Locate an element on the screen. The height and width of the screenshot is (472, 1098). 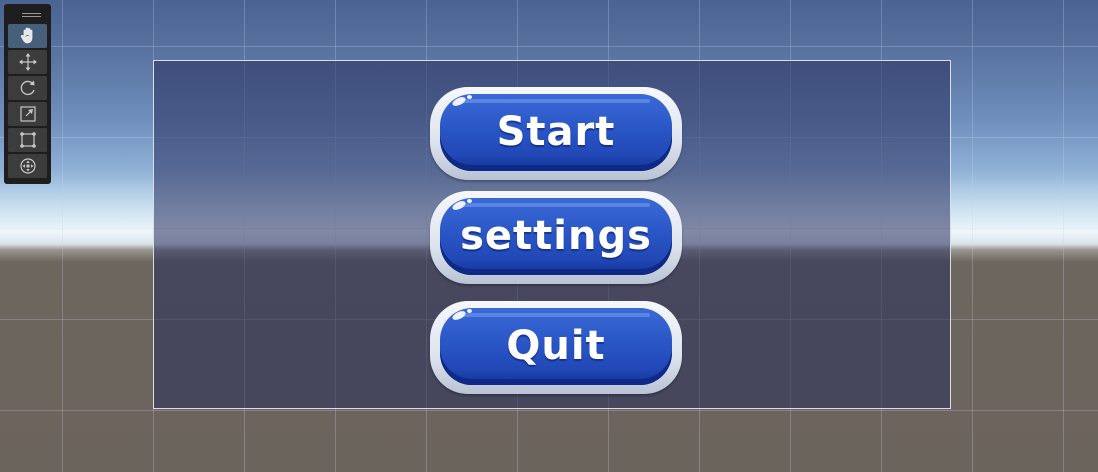
scale-icon is located at coordinates (27, 114).